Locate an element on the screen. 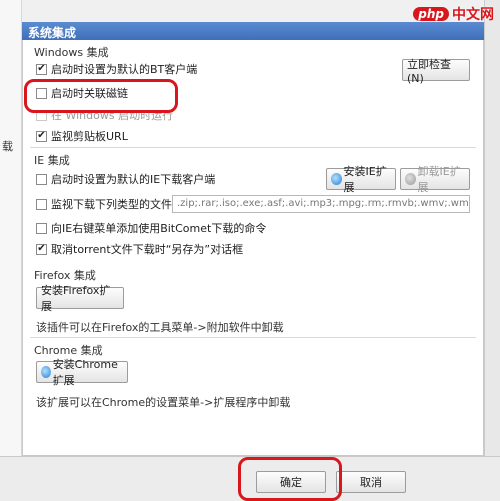 The height and width of the screenshot is (501, 500). sidebar-cut-label: 载 is located at coordinates (7, 146).